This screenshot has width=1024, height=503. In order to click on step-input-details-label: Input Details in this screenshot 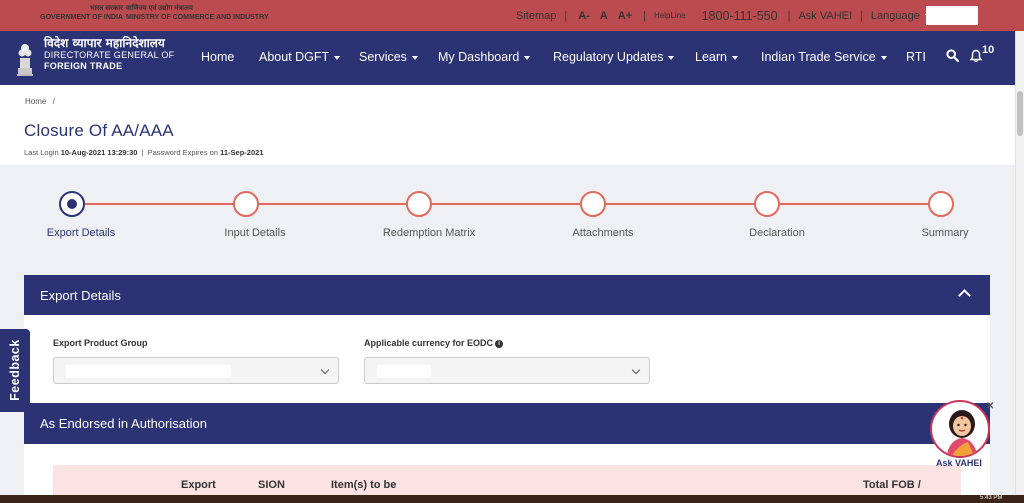, I will do `click(255, 233)`.